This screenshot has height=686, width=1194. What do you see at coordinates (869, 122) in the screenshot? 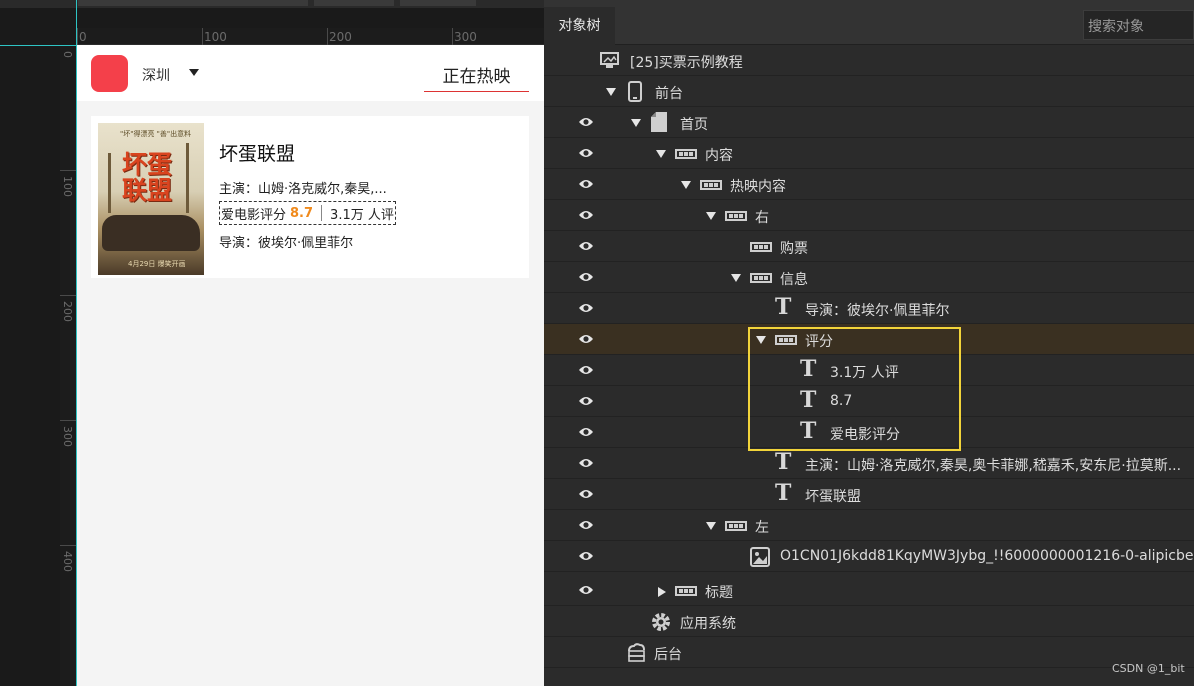
I see `tree-row-homepage: 首页` at bounding box center [869, 122].